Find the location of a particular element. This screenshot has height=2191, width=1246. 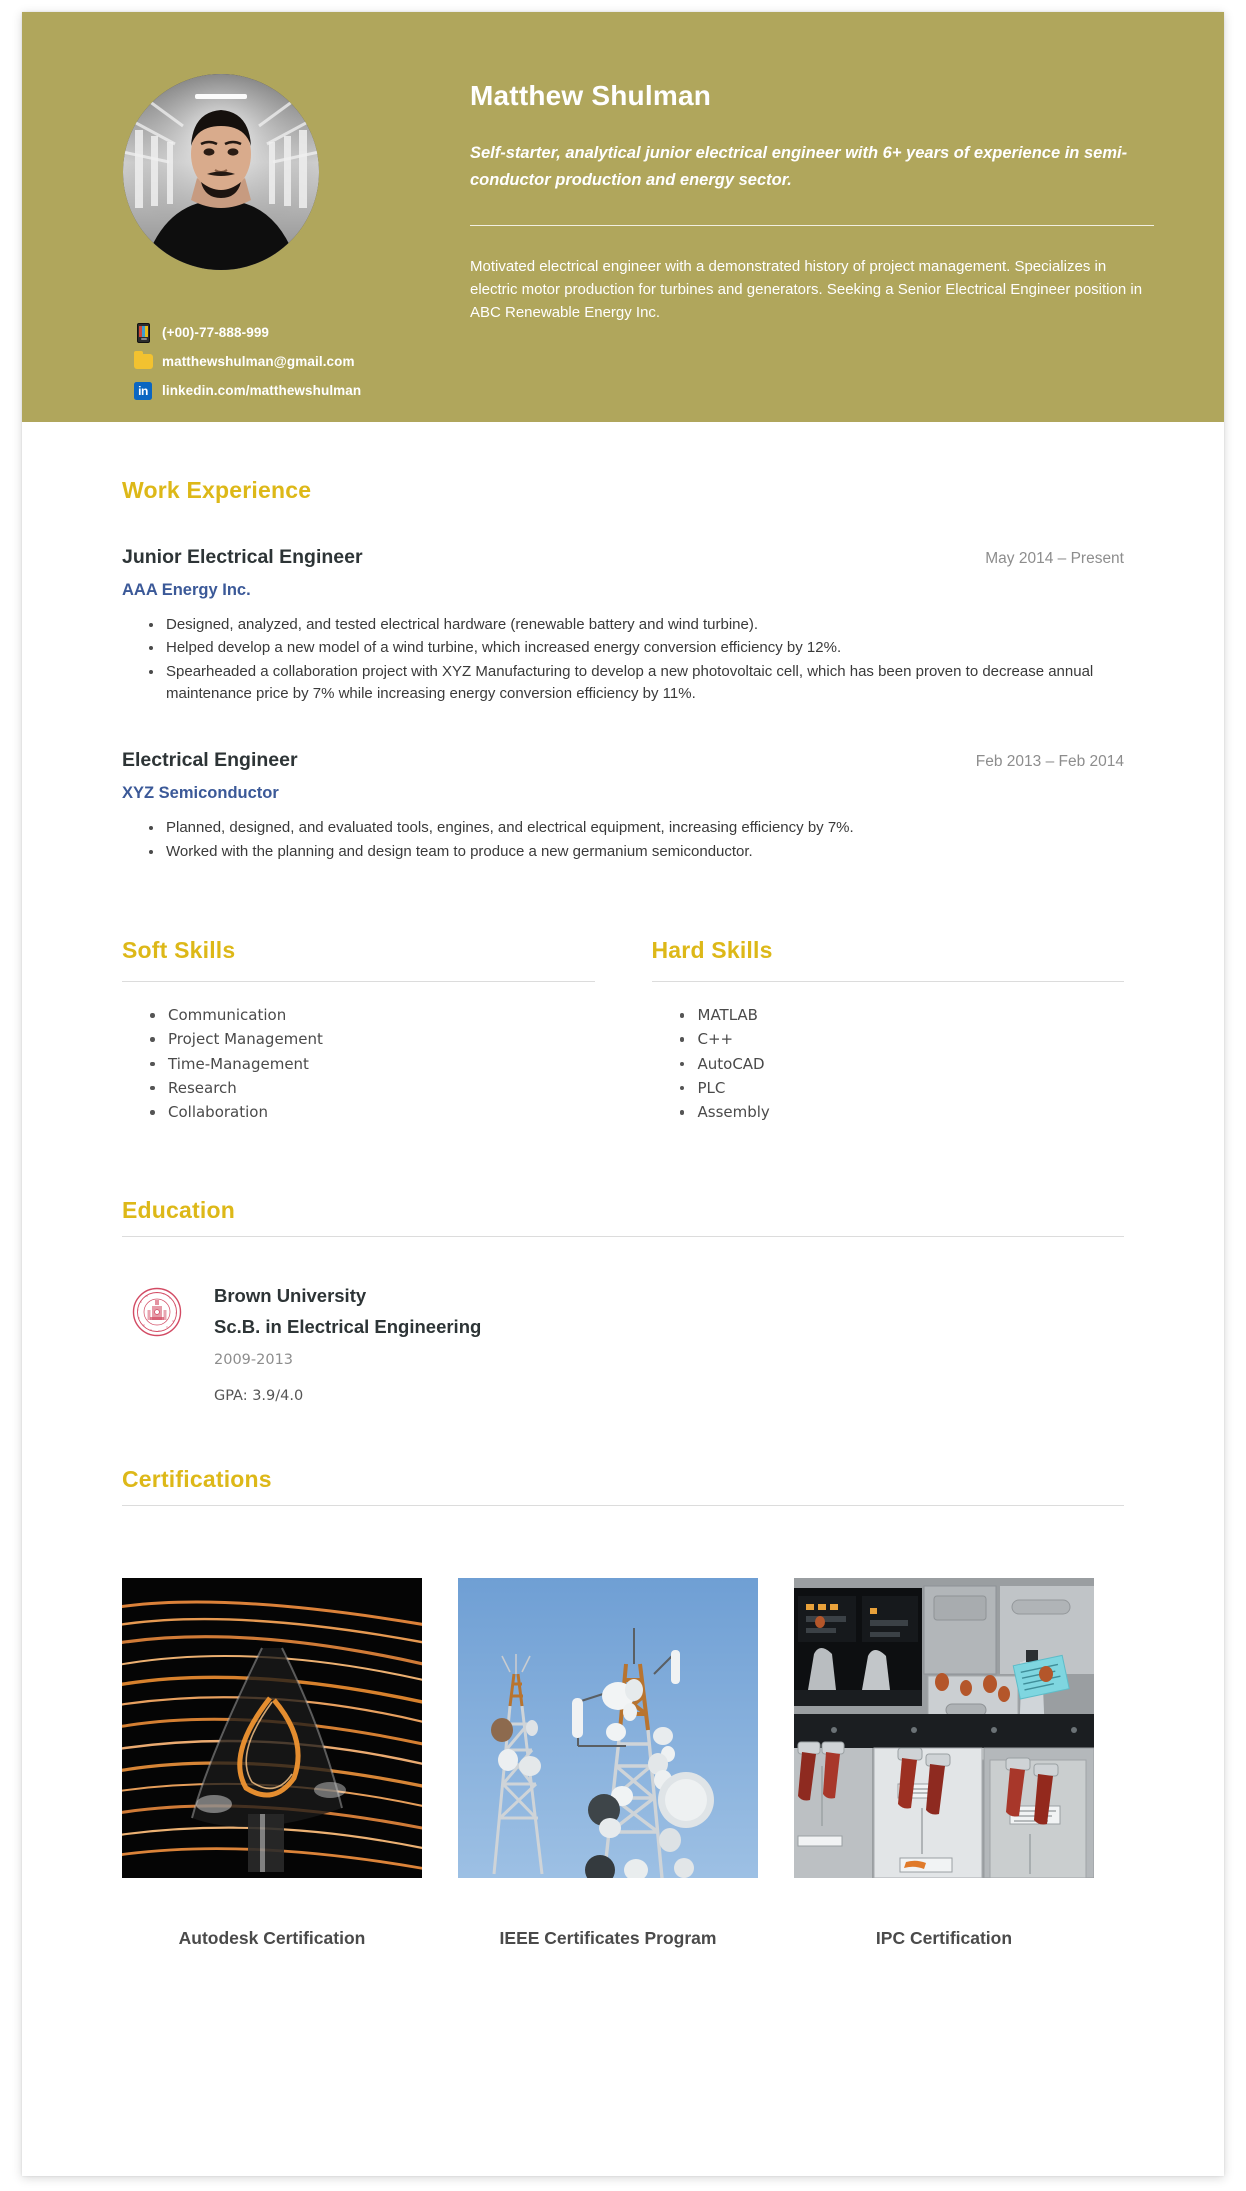

certification-card: IEEE Certificates Program is located at coordinates (608, 1763).